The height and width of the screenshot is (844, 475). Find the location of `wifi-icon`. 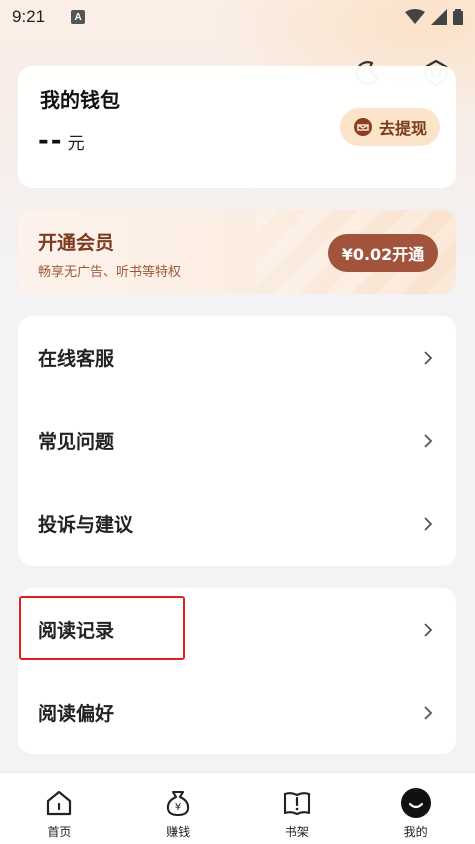

wifi-icon is located at coordinates (415, 16).